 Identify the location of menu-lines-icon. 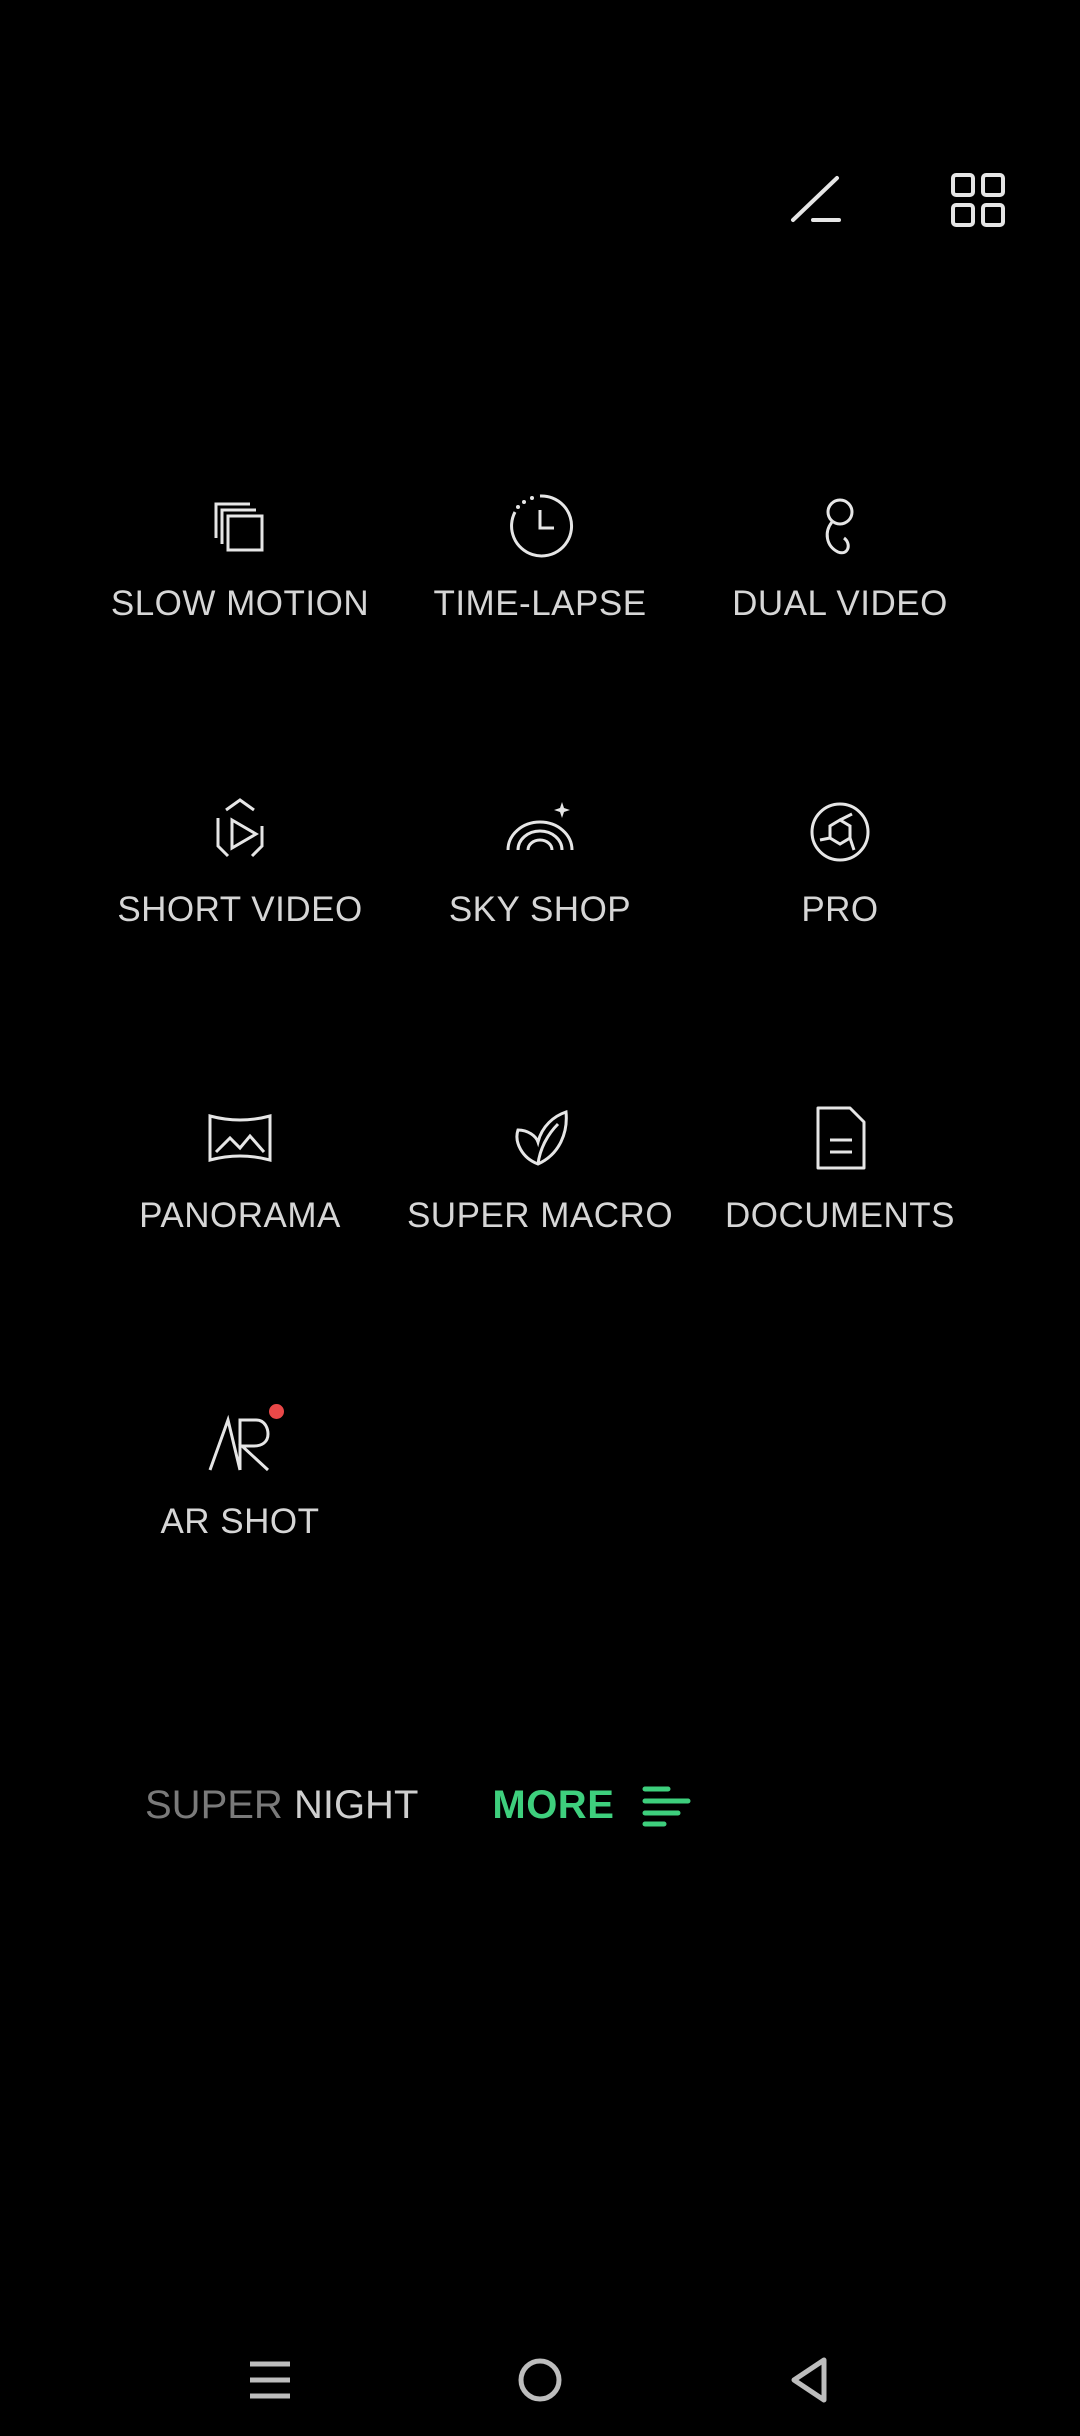
(666, 1806).